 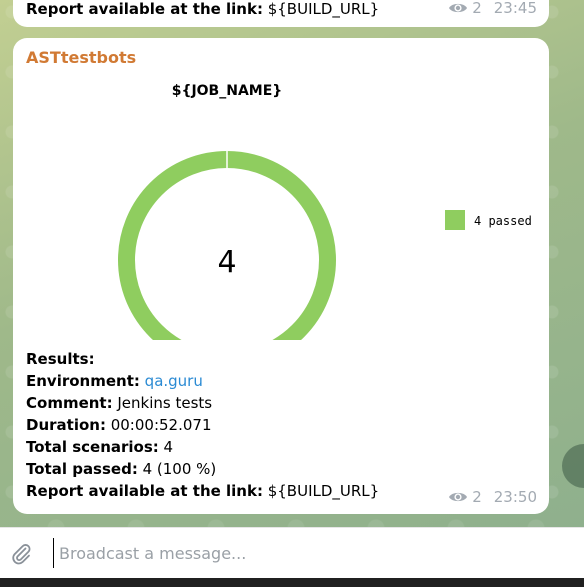 What do you see at coordinates (177, 469) in the screenshot?
I see `passed-value: 4 (100 %)` at bounding box center [177, 469].